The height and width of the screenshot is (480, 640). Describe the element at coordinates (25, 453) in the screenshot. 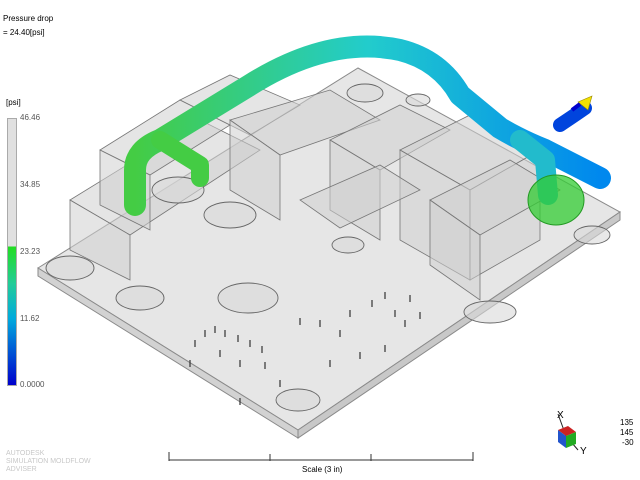

I see `brand-line-1: AUTODESK` at that location.